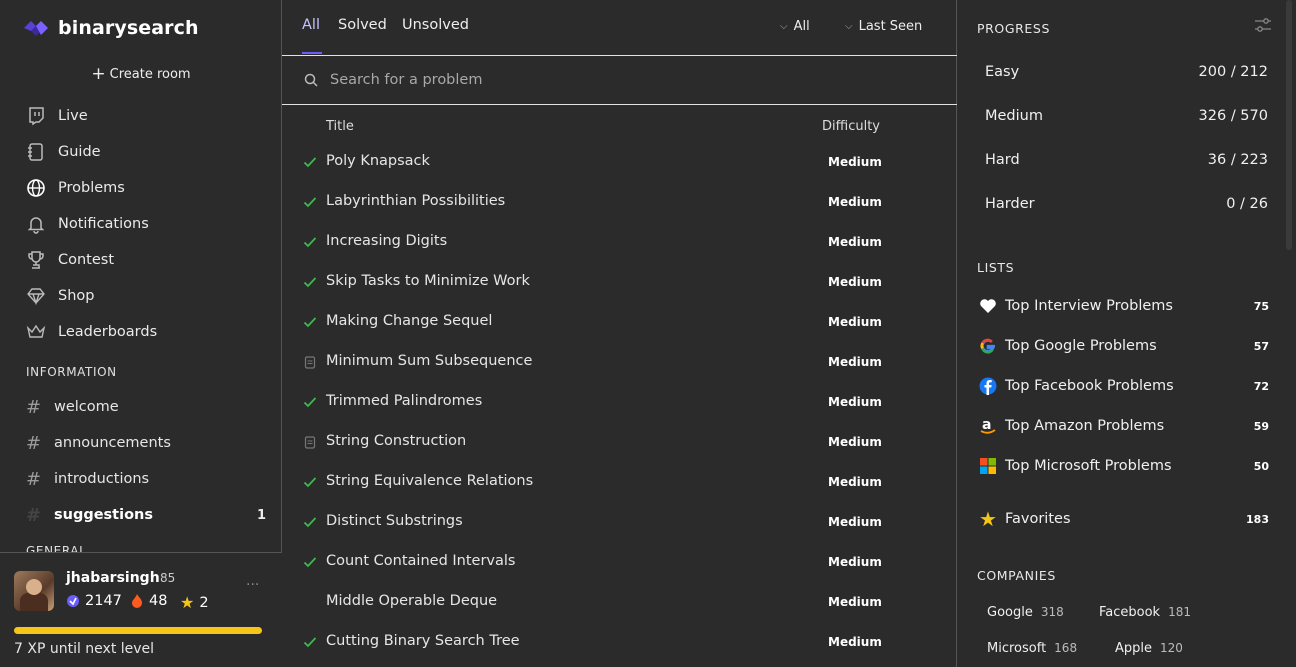 The height and width of the screenshot is (667, 1296). I want to click on list-top-google: Top Google Problems 57, so click(1123, 346).